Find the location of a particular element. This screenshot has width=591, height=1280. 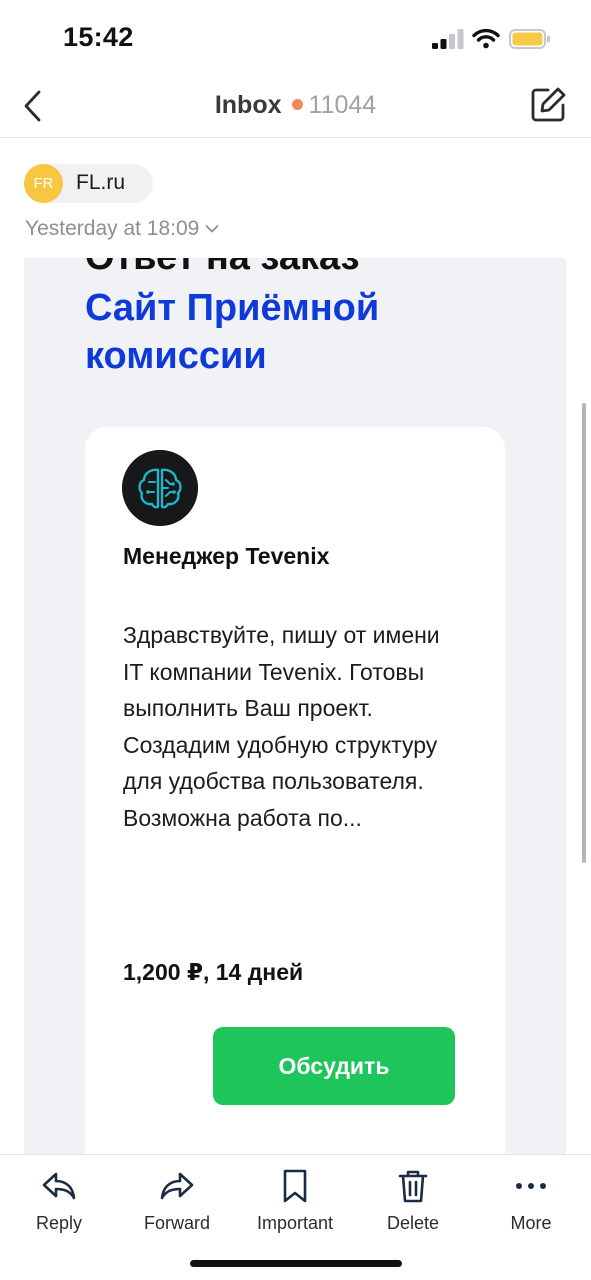

reply-label: Reply is located at coordinates (59, 1223).